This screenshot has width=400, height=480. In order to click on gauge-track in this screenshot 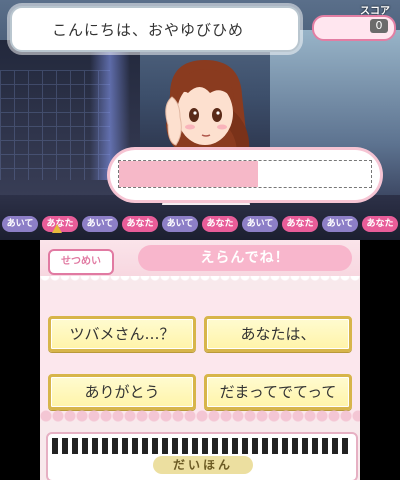, I will do `click(245, 174)`.